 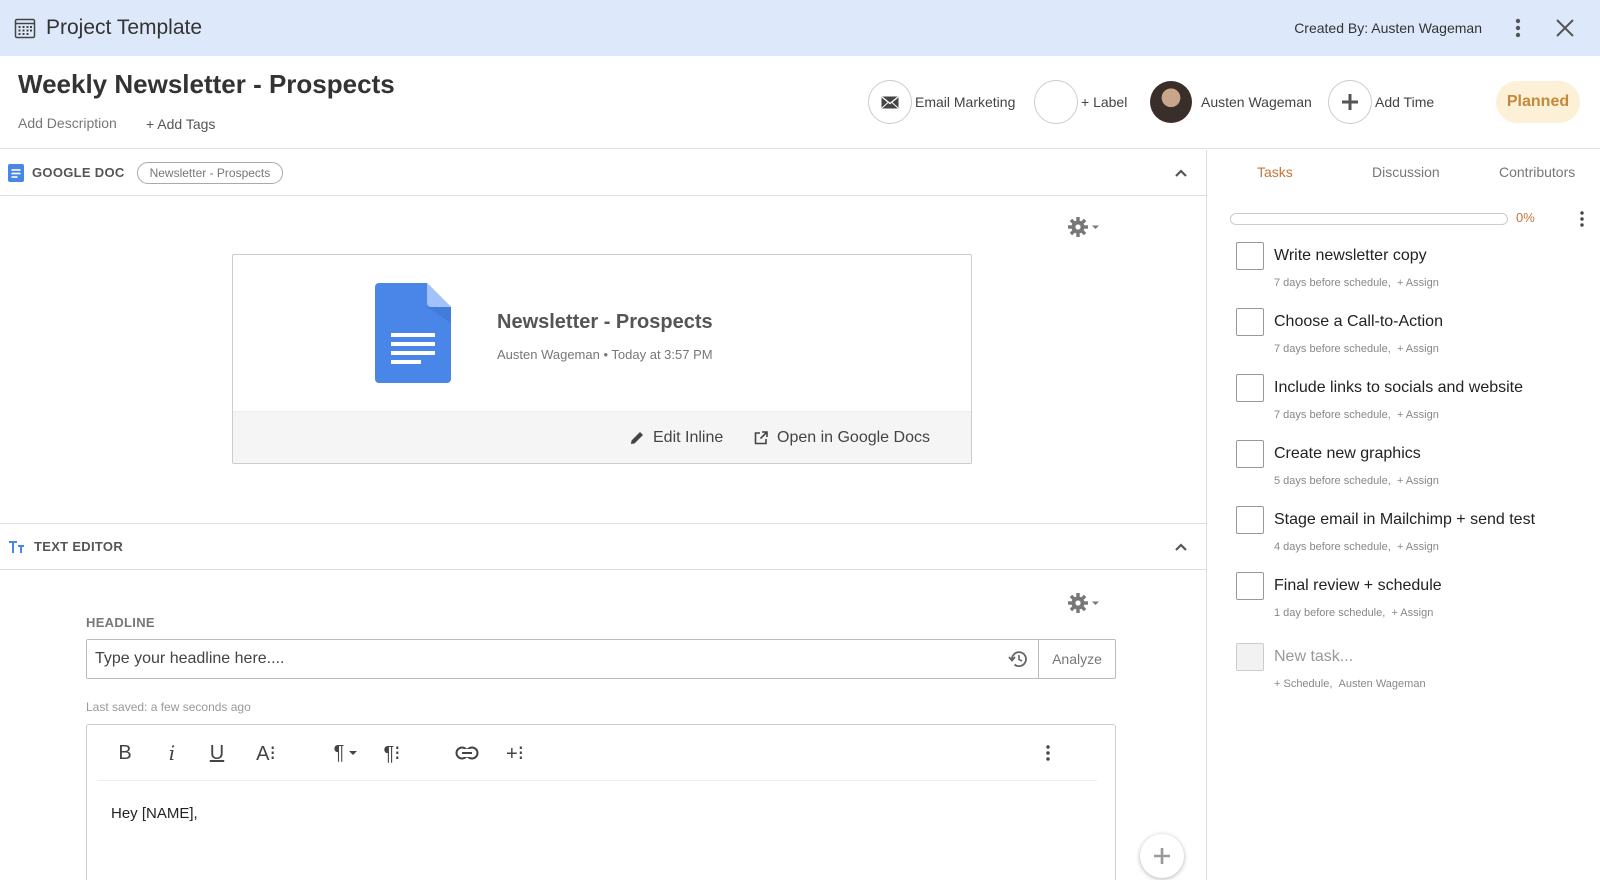 I want to click on headline-field: Analyze, so click(x=601, y=659).